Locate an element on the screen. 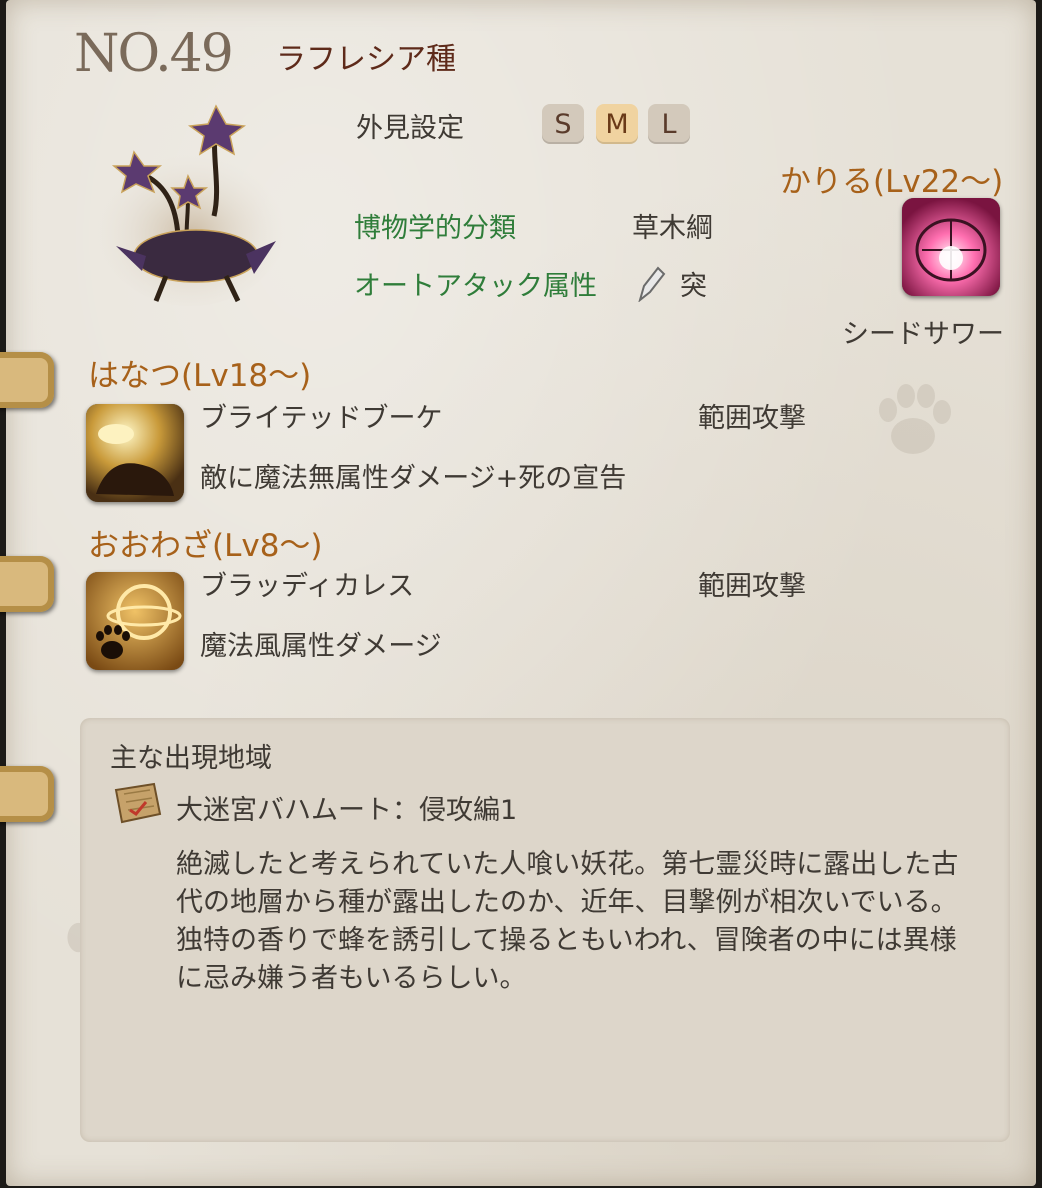  description-line: 絶滅したと考えられていた人喰い妖花。第七霊災時に露出した古 is located at coordinates (567, 864).